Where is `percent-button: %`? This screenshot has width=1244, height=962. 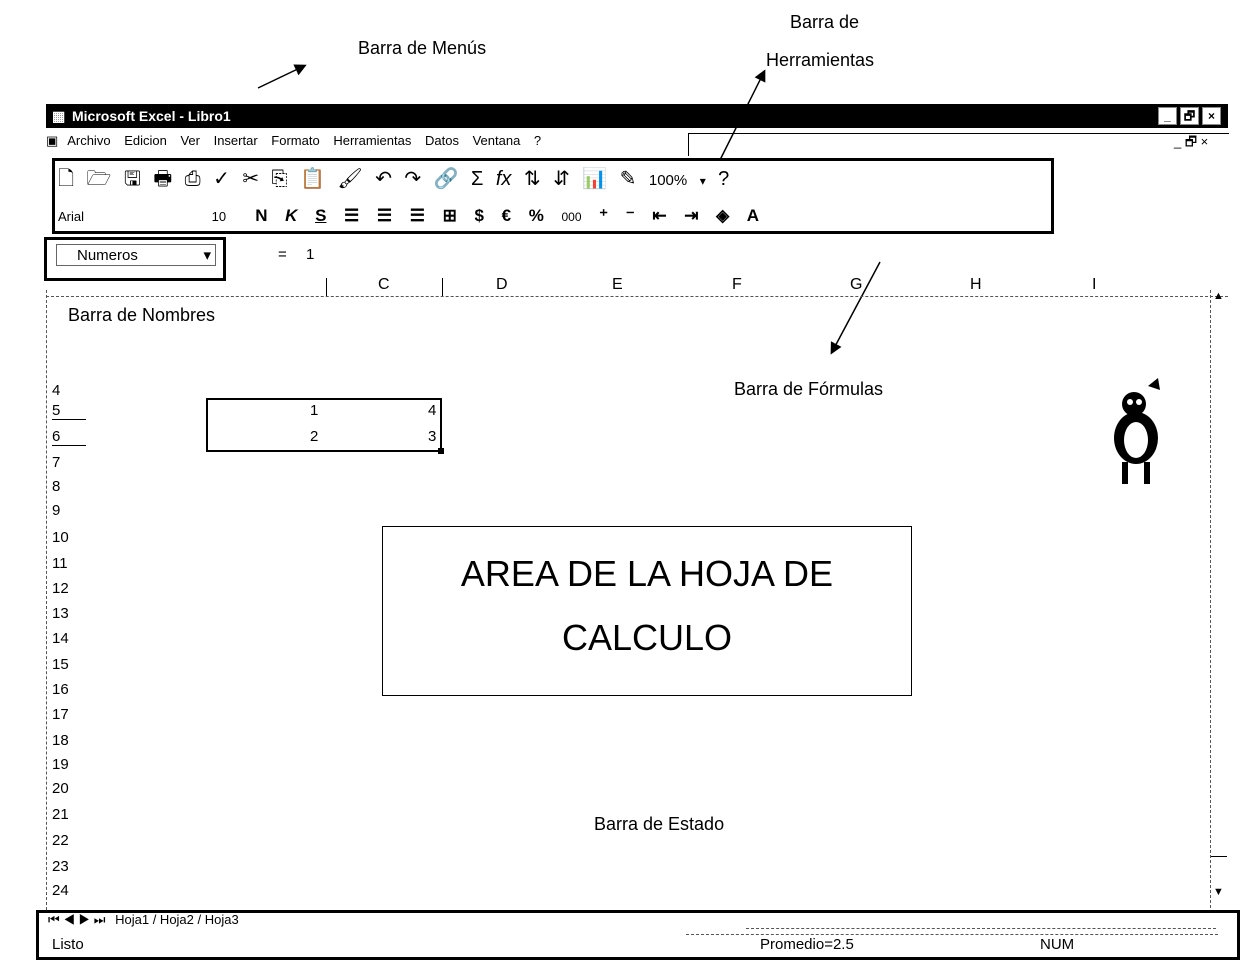 percent-button: % is located at coordinates (536, 215).